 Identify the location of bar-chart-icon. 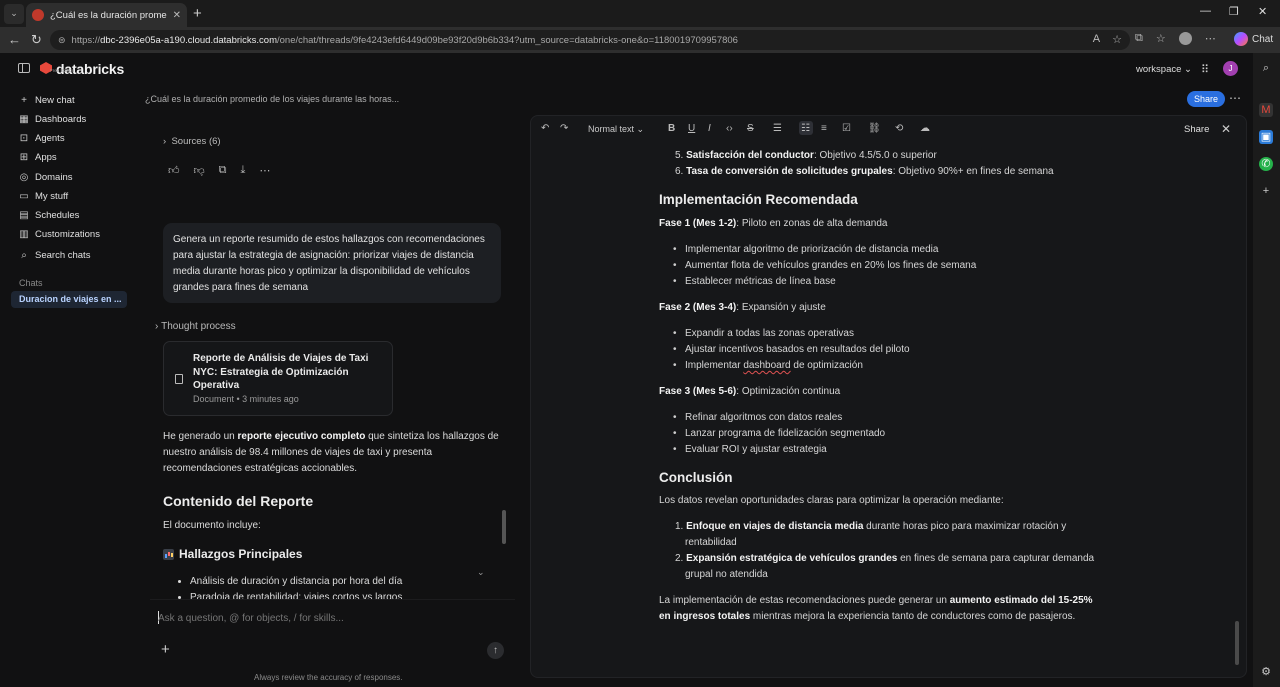
(168, 554).